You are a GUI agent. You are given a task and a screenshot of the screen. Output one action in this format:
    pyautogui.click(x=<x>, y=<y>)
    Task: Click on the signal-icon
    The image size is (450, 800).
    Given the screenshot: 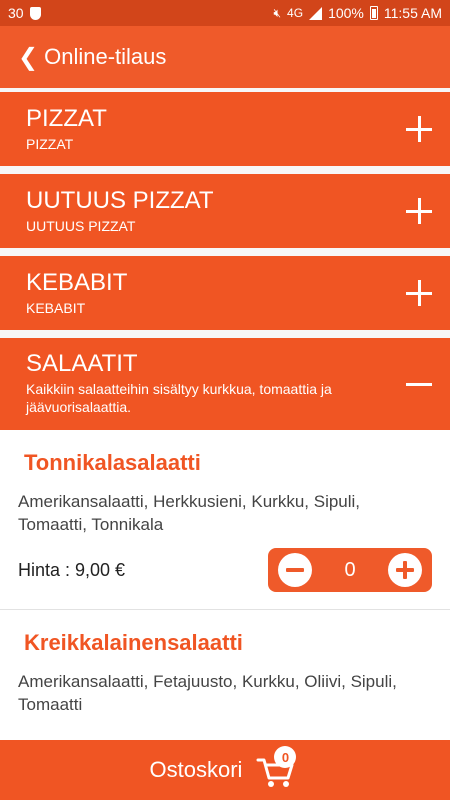 What is the action you would take?
    pyautogui.click(x=316, y=13)
    